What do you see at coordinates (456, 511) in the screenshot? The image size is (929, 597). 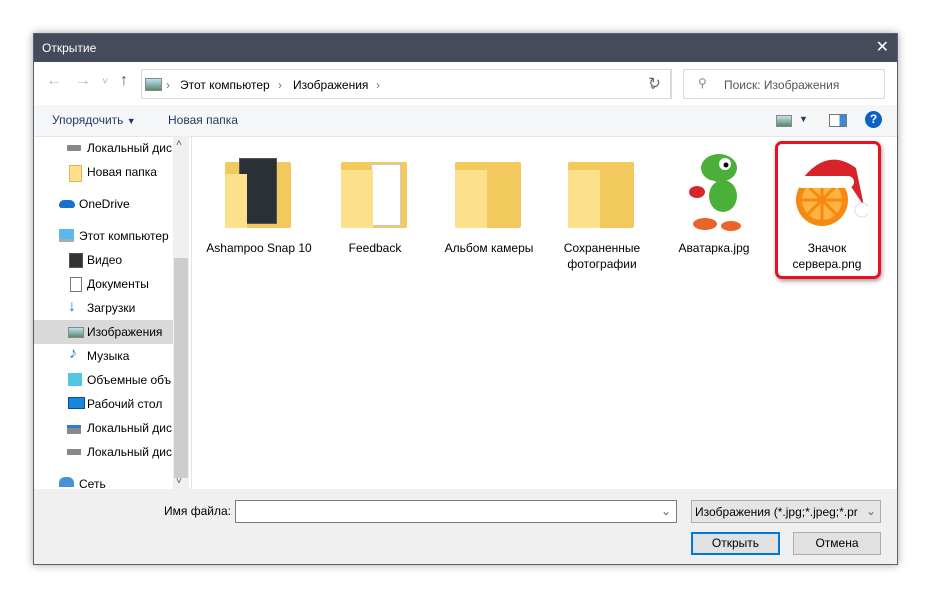 I see `filename-input: ⌄` at bounding box center [456, 511].